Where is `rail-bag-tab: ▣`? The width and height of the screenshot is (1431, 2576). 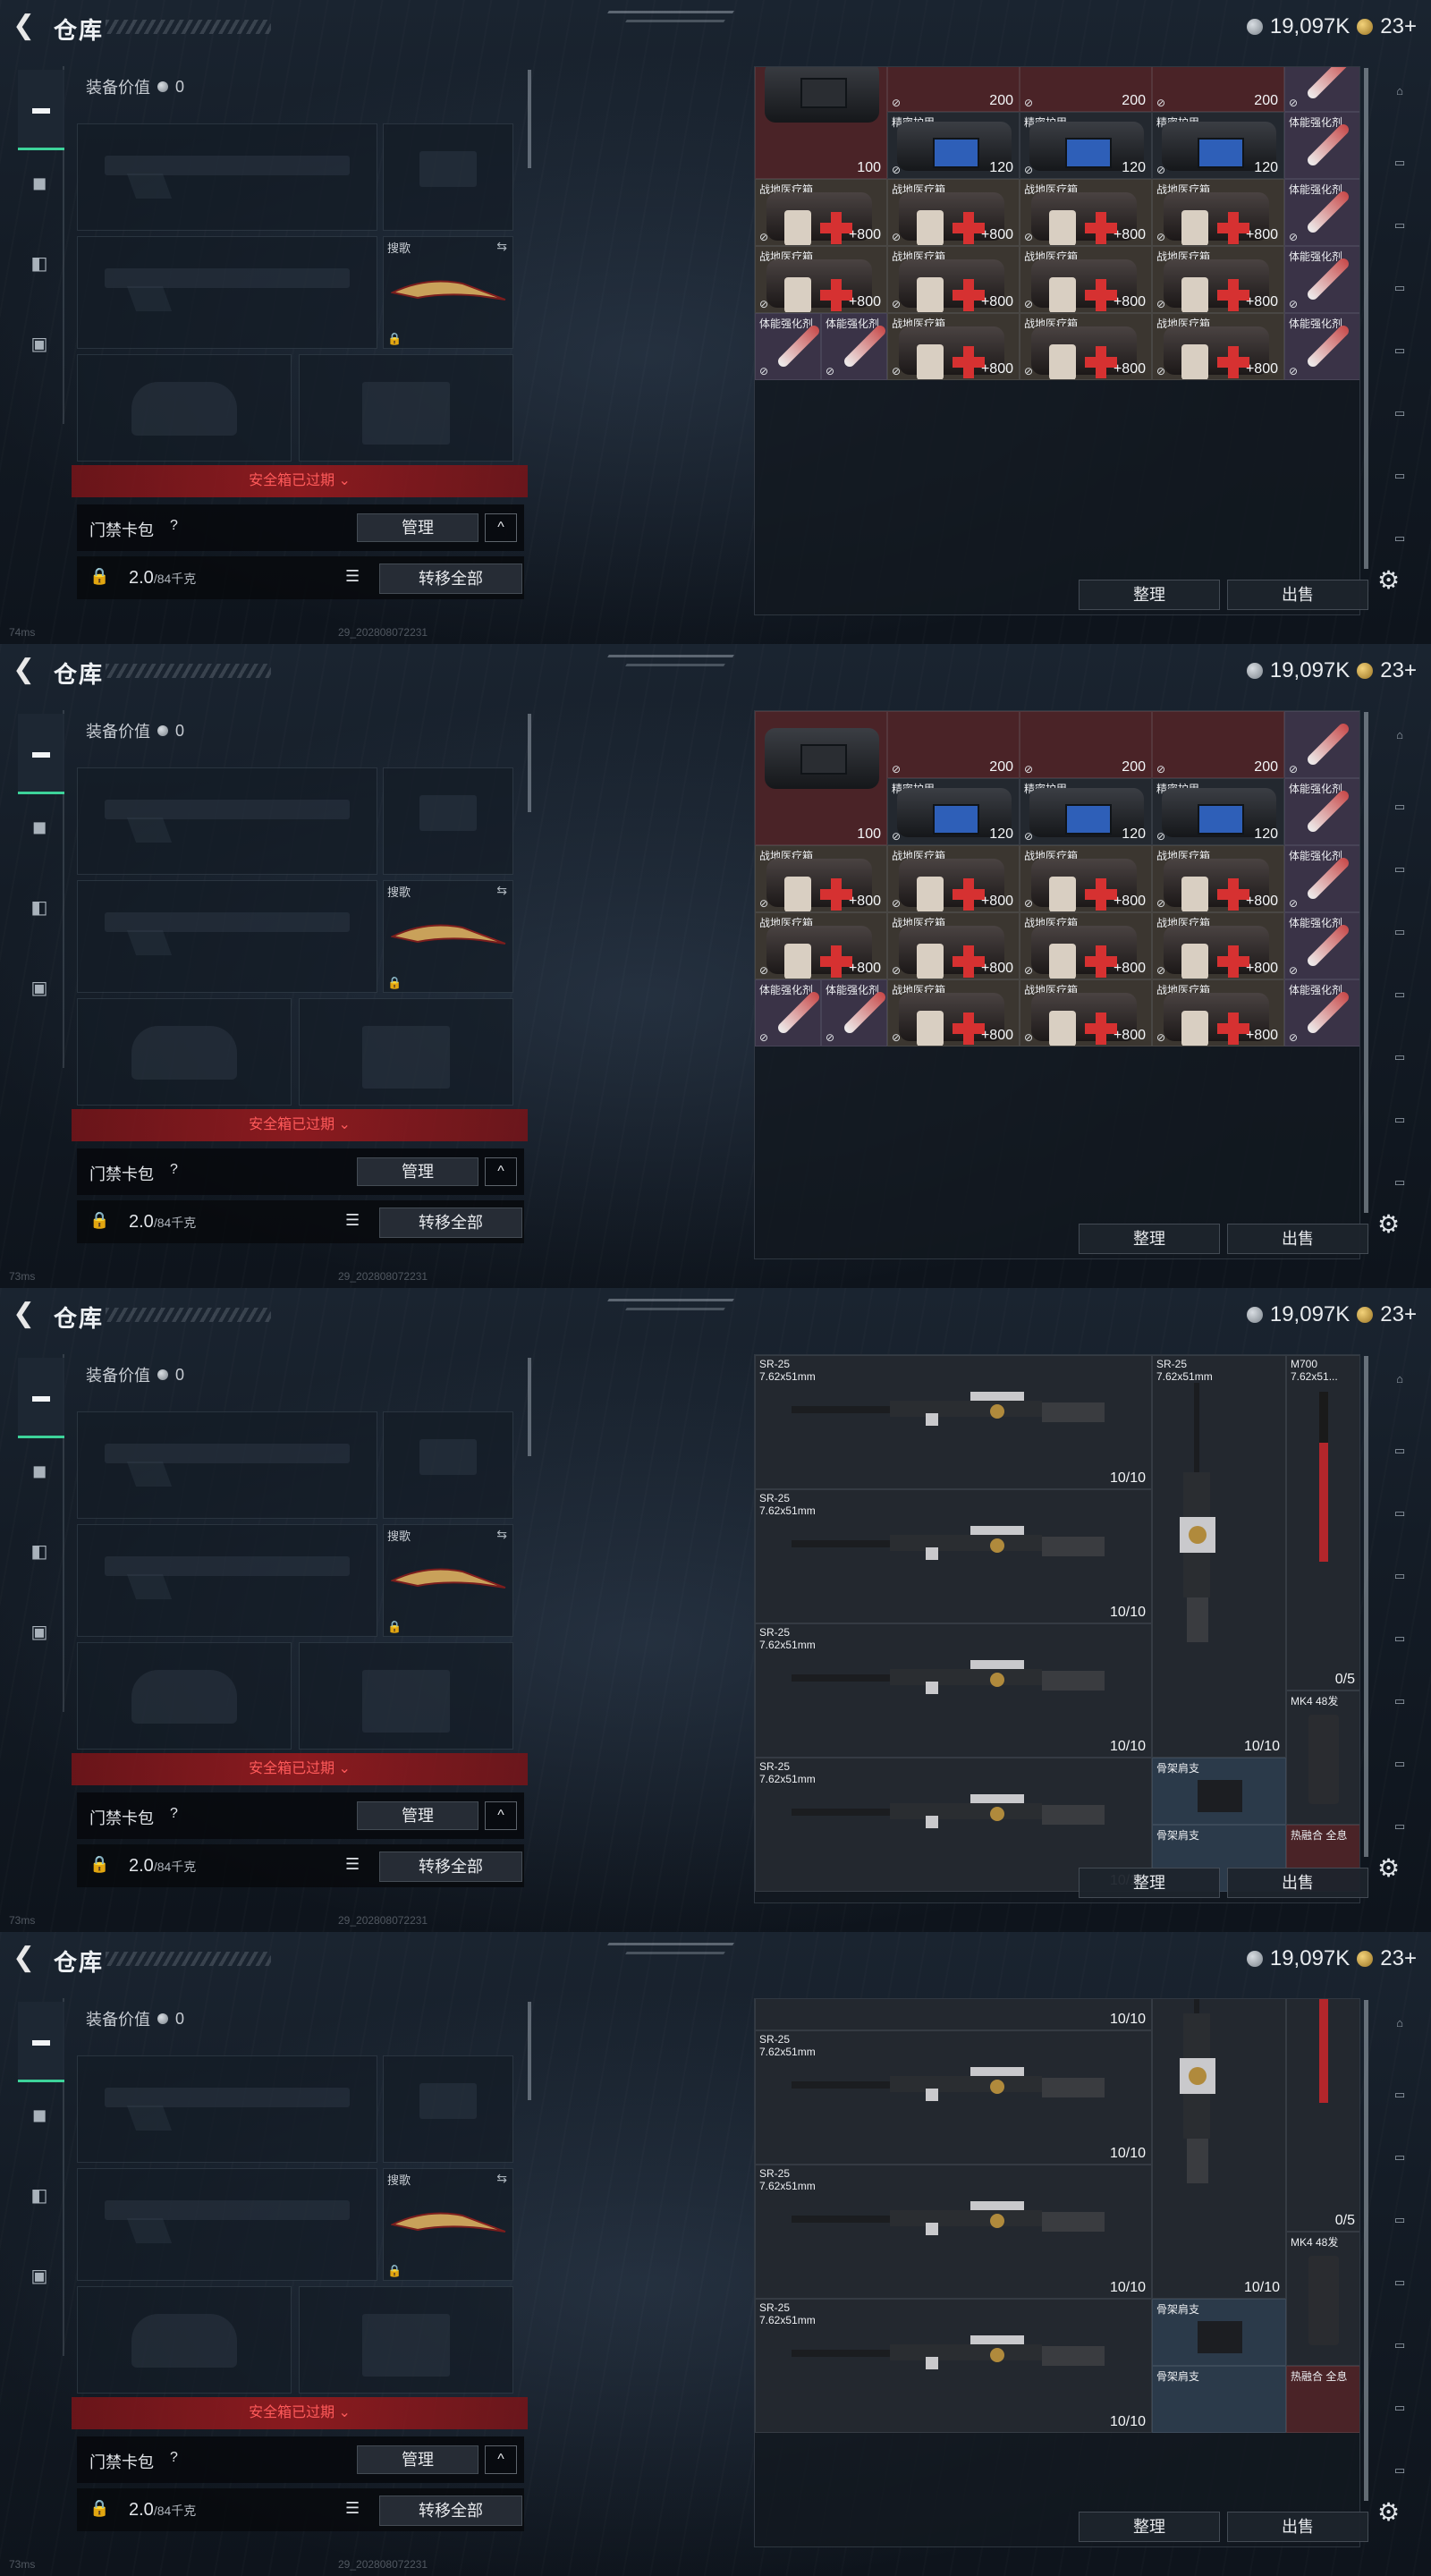
rail-bag-tab: ▣ is located at coordinates (39, 1631).